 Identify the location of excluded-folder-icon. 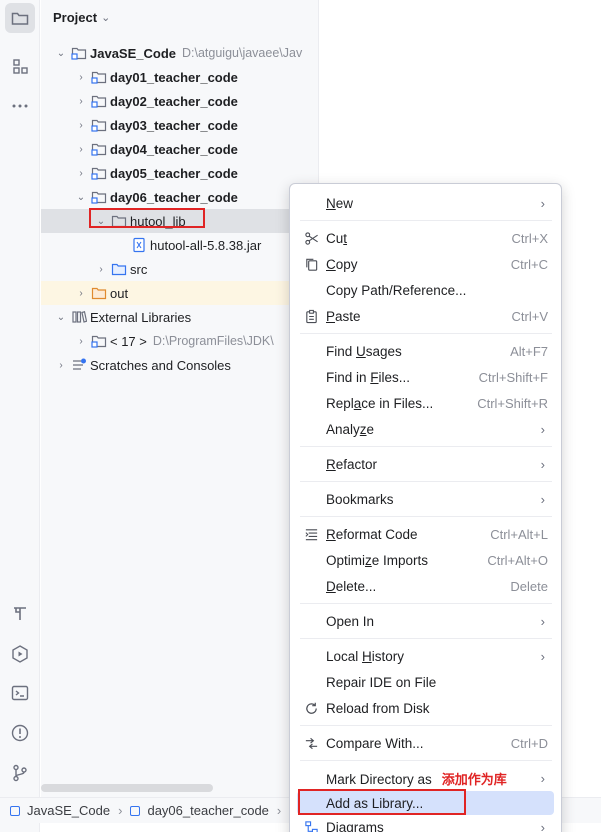
(99, 293).